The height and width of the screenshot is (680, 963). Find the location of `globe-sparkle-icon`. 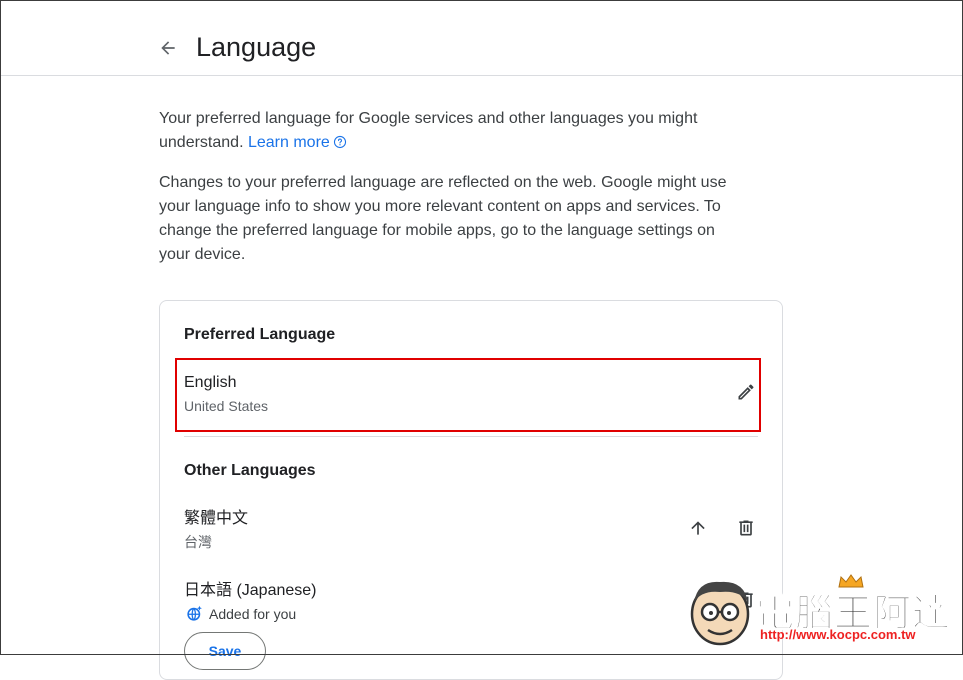

globe-sparkle-icon is located at coordinates (194, 613).